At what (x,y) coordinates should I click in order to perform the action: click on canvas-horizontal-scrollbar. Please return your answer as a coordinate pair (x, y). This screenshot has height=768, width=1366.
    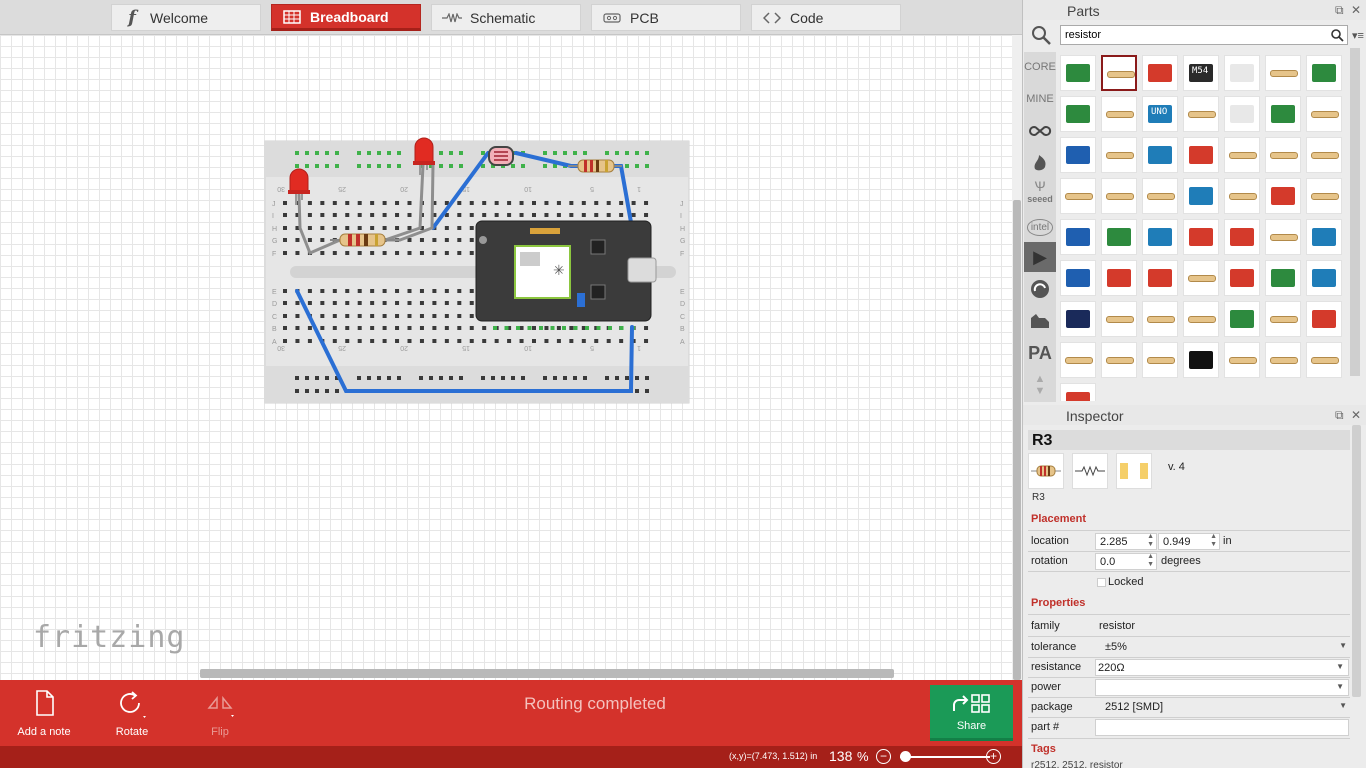
    Looking at the image, I should click on (547, 673).